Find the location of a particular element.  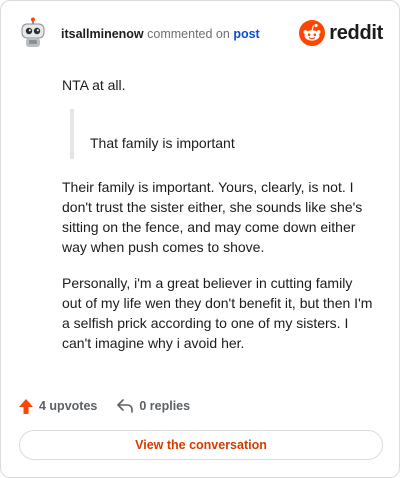

reddit-brand: reddit is located at coordinates (341, 33).